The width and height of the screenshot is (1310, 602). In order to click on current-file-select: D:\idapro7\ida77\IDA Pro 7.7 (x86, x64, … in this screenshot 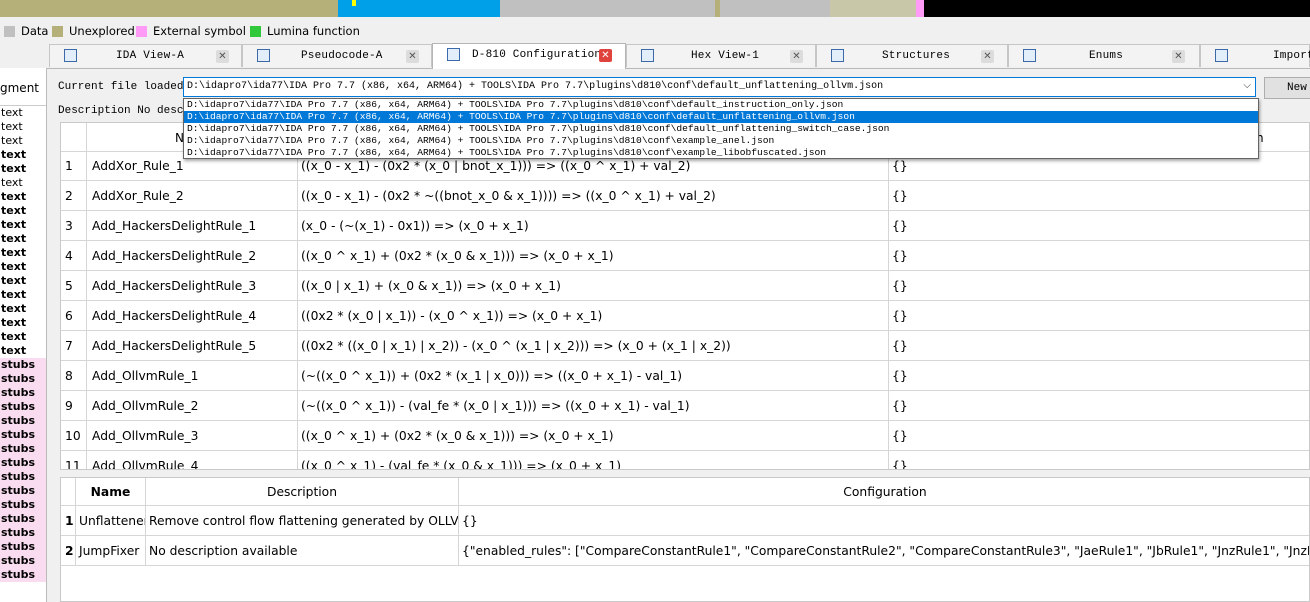, I will do `click(719, 87)`.